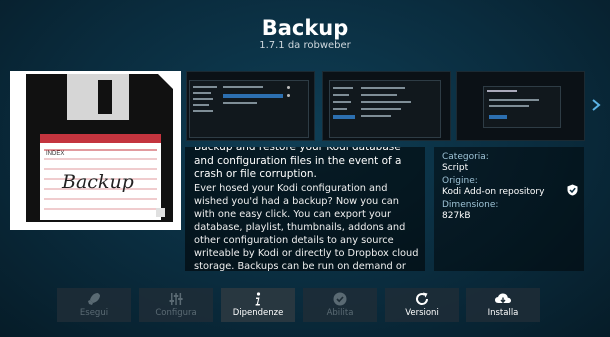  I want to click on sliders-icon, so click(176, 299).